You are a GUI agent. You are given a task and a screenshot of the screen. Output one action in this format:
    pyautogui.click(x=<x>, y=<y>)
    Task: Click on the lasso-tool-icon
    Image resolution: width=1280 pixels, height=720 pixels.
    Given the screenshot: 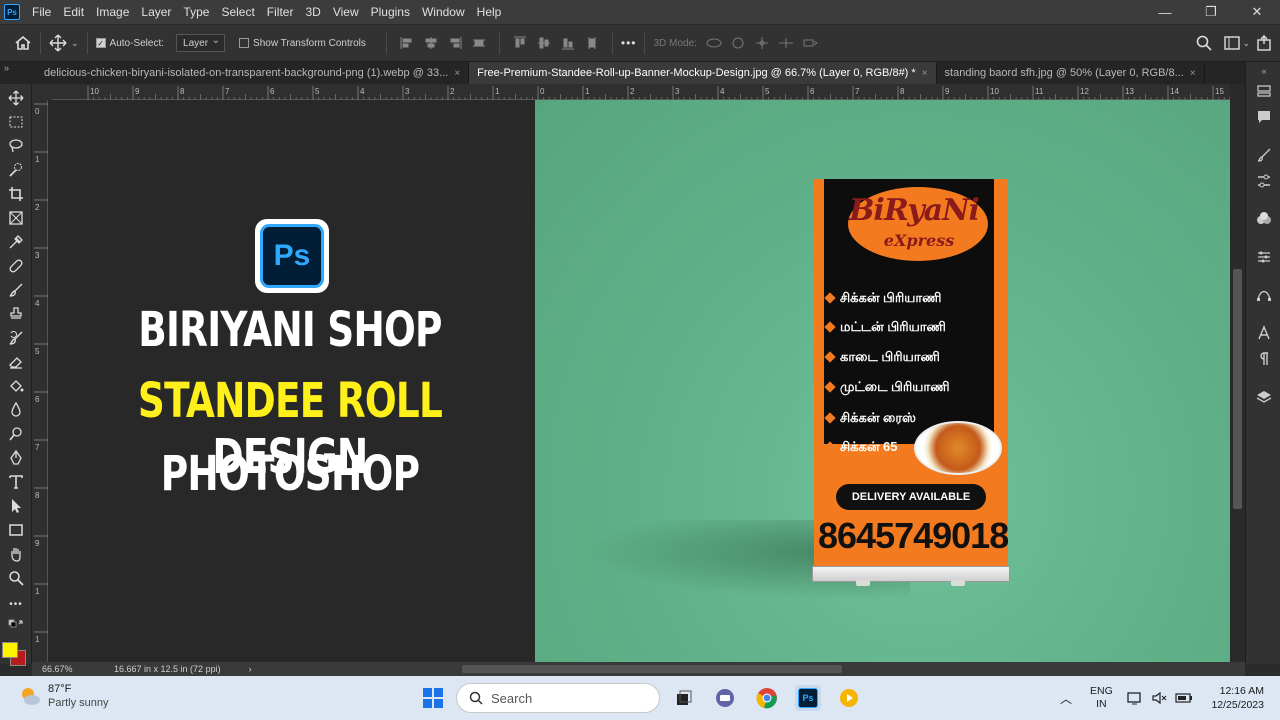 What is the action you would take?
    pyautogui.click(x=16, y=146)
    